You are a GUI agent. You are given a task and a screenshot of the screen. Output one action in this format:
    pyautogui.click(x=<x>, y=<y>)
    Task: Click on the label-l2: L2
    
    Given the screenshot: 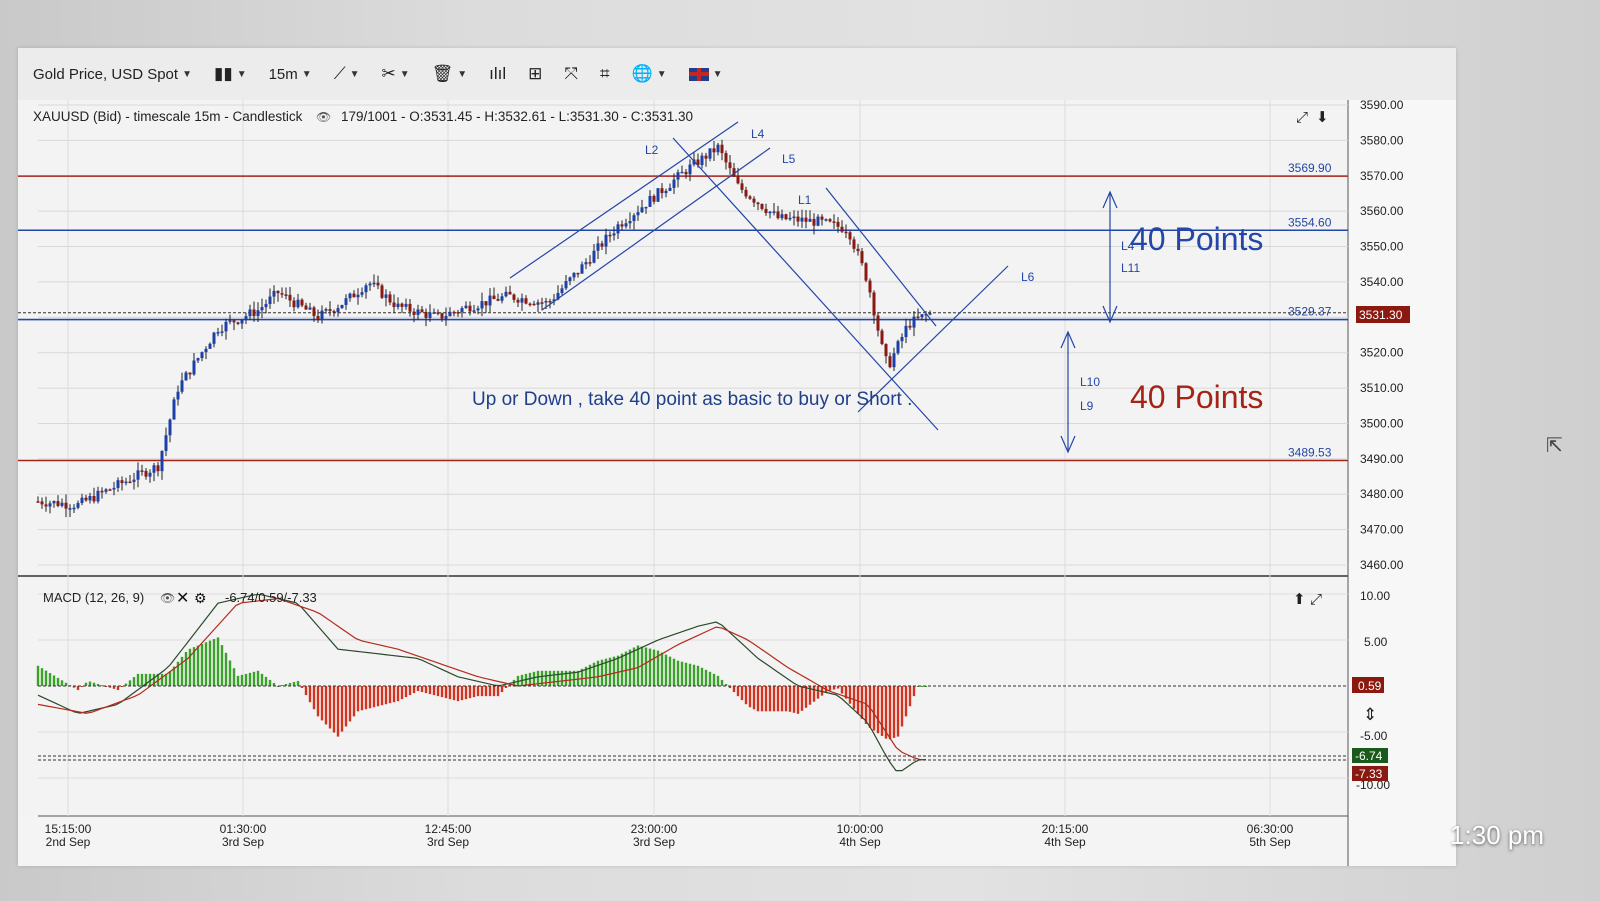 What is the action you would take?
    pyautogui.click(x=652, y=150)
    